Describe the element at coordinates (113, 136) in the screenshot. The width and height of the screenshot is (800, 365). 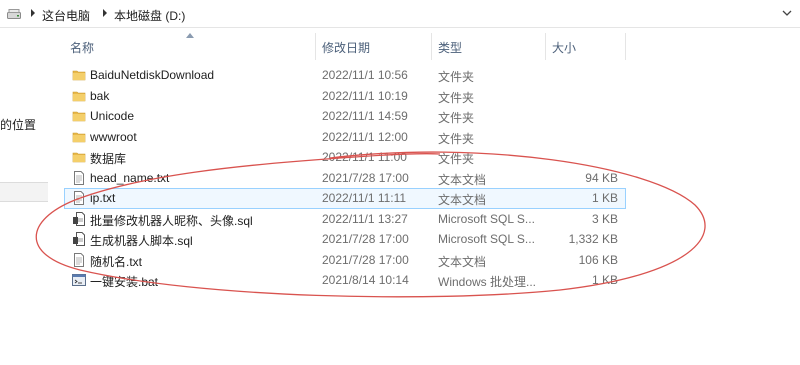
I see `file-name: wwwroot` at that location.